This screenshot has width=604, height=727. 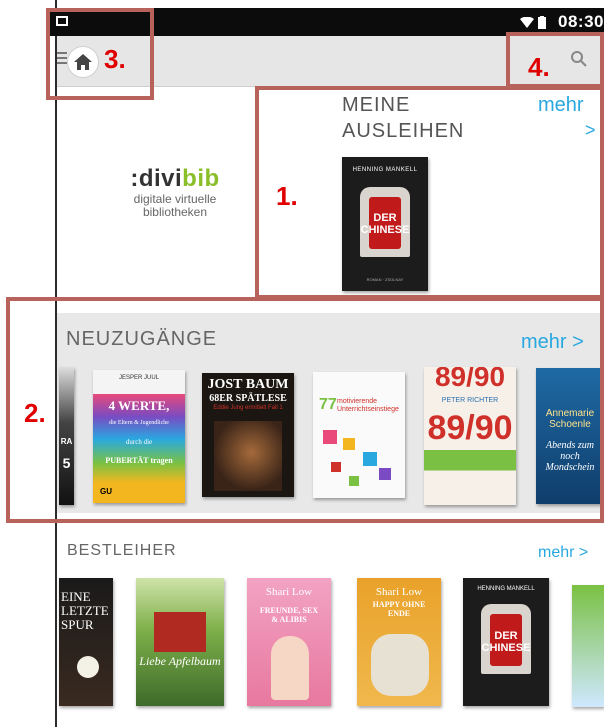 I want to click on book-author: HENNING MANKELL, so click(x=506, y=589).